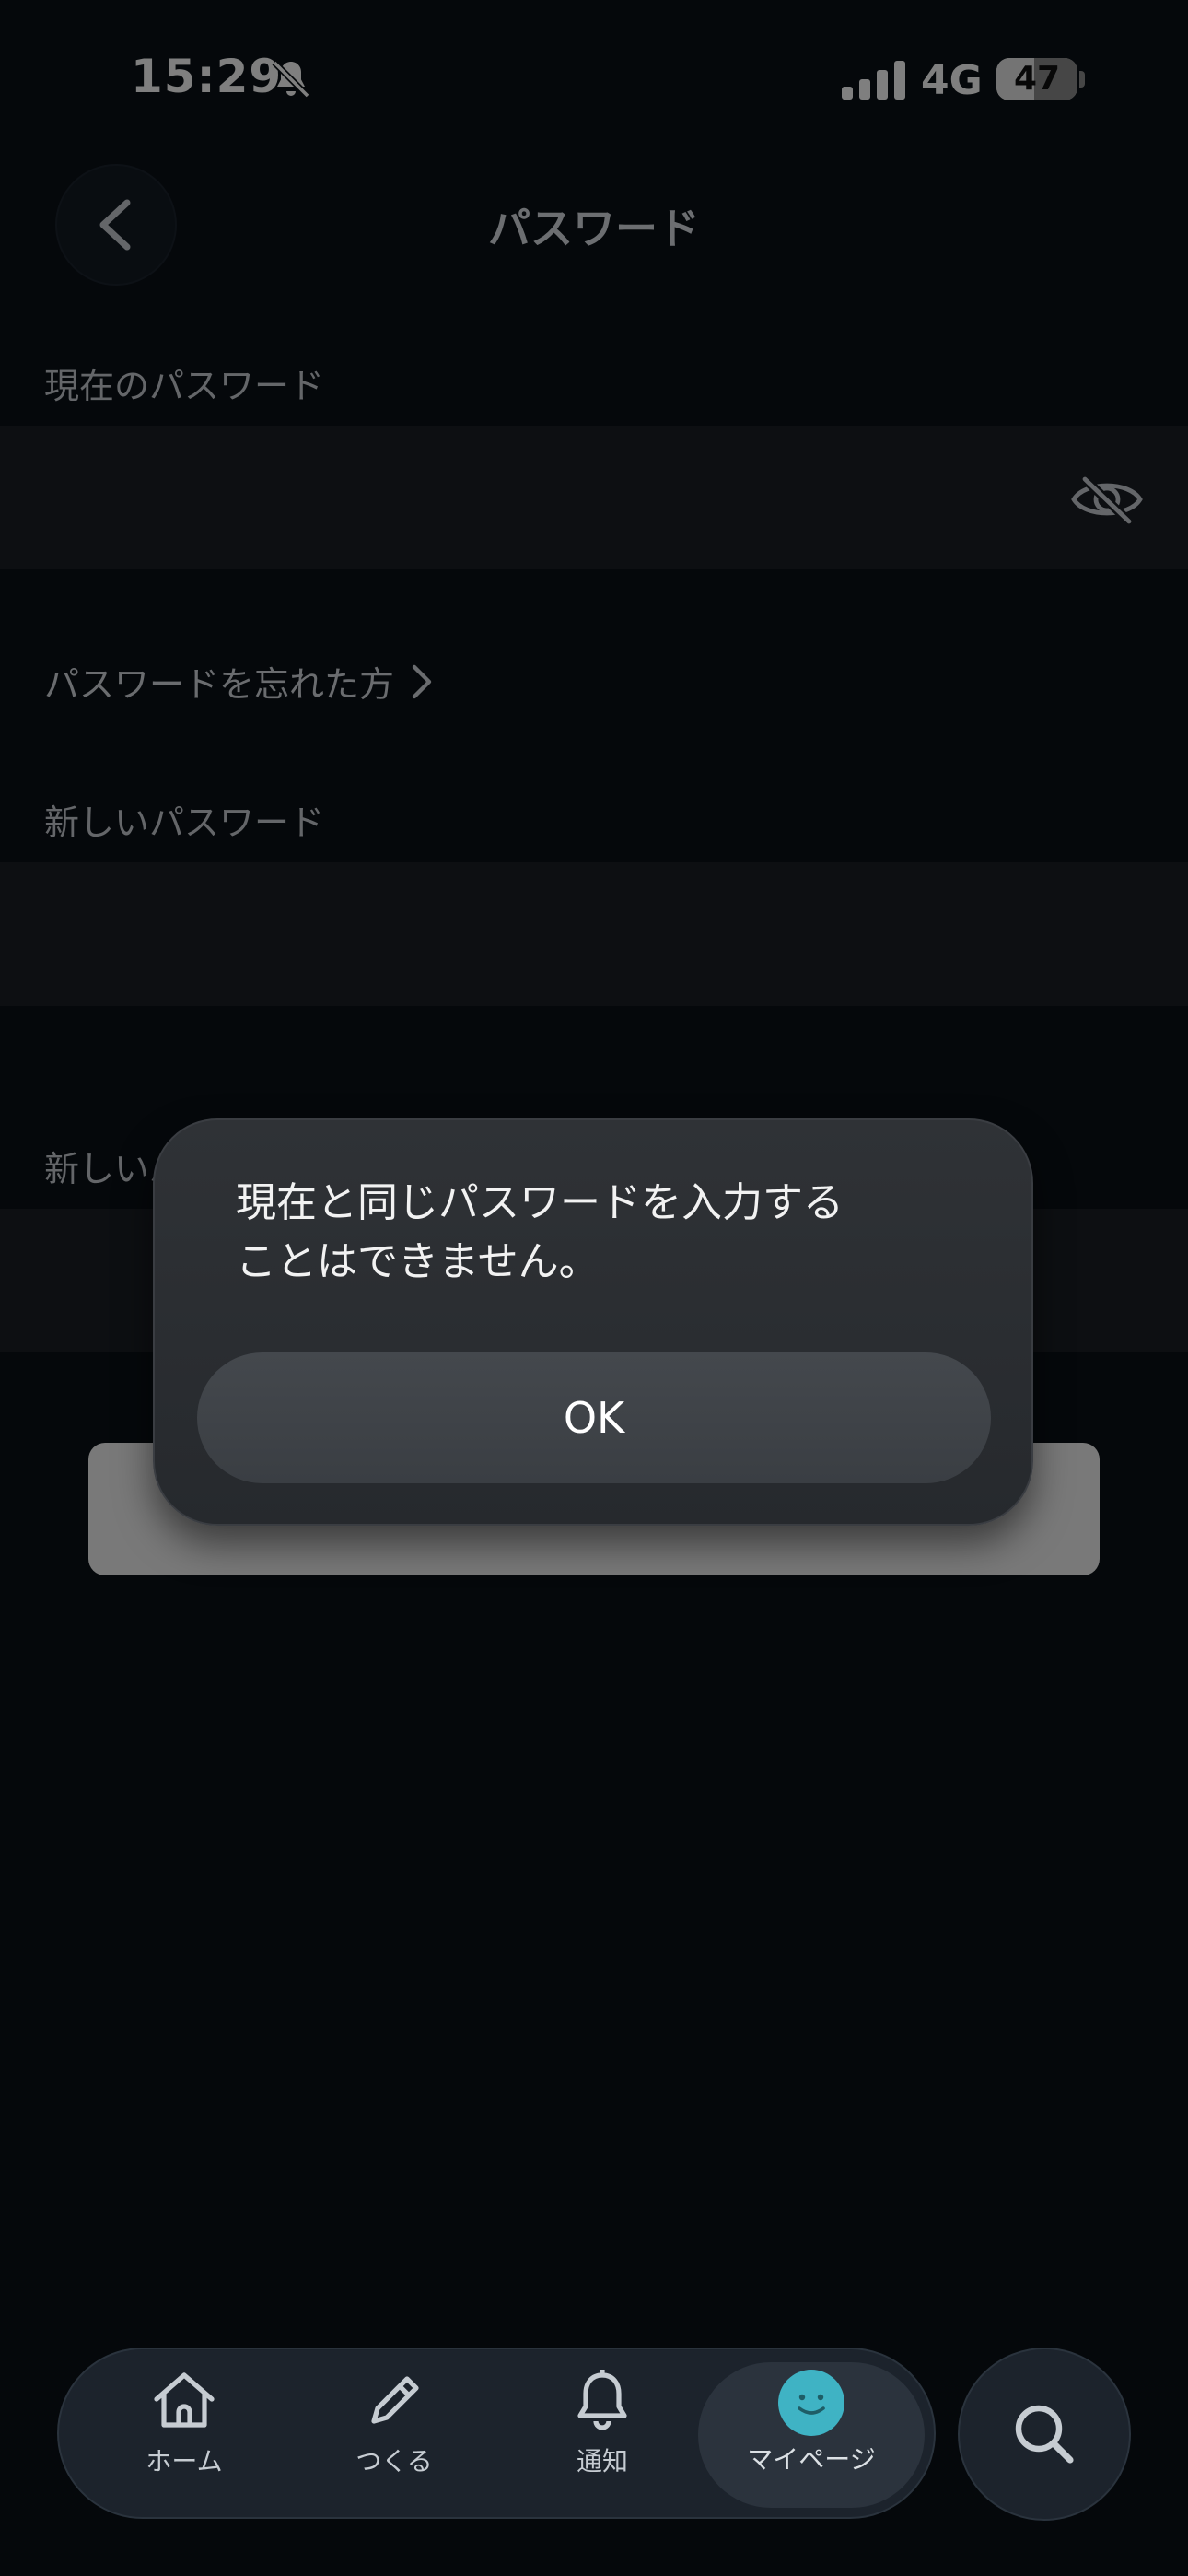  What do you see at coordinates (602, 2461) in the screenshot?
I see `tab-notifications-label: 通知` at bounding box center [602, 2461].